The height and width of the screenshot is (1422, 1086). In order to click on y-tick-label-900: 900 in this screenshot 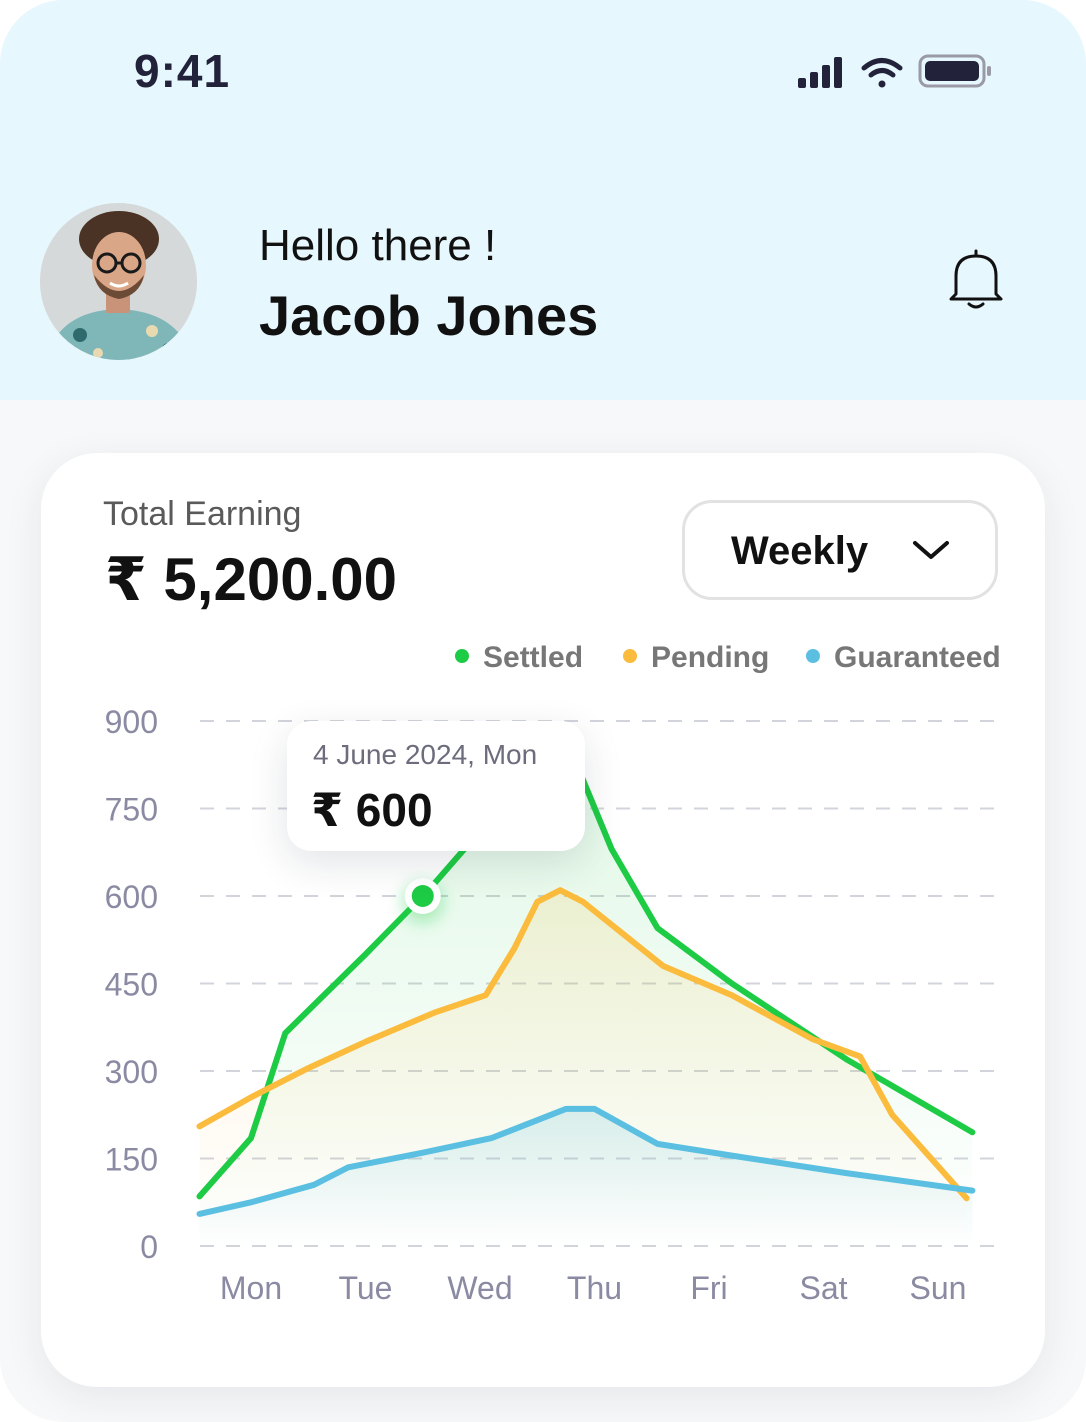, I will do `click(131, 722)`.